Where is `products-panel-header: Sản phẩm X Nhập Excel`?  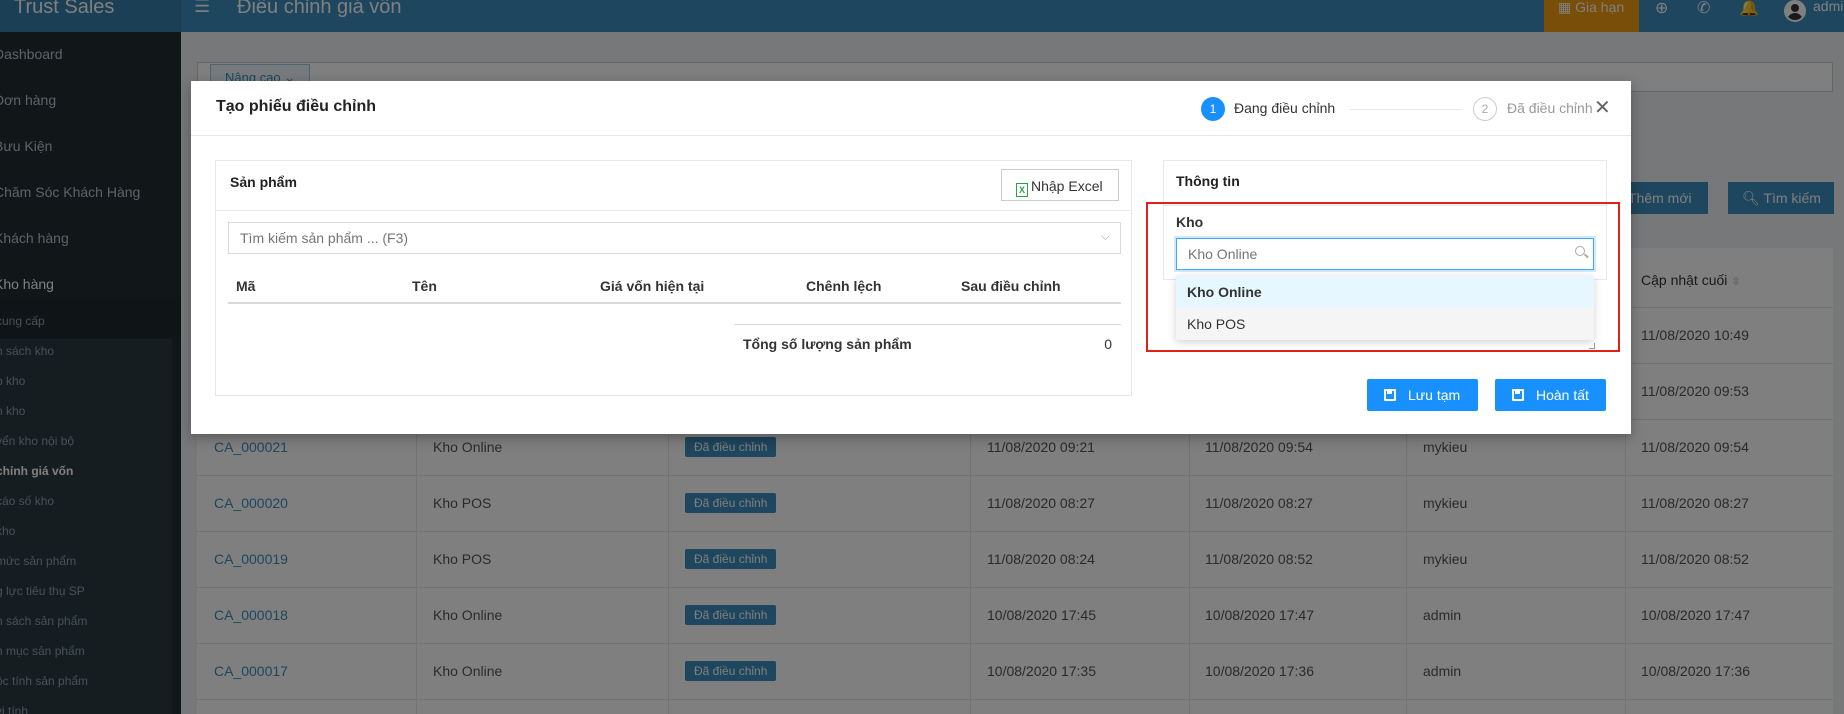 products-panel-header: Sản phẩm X Nhập Excel is located at coordinates (673, 186).